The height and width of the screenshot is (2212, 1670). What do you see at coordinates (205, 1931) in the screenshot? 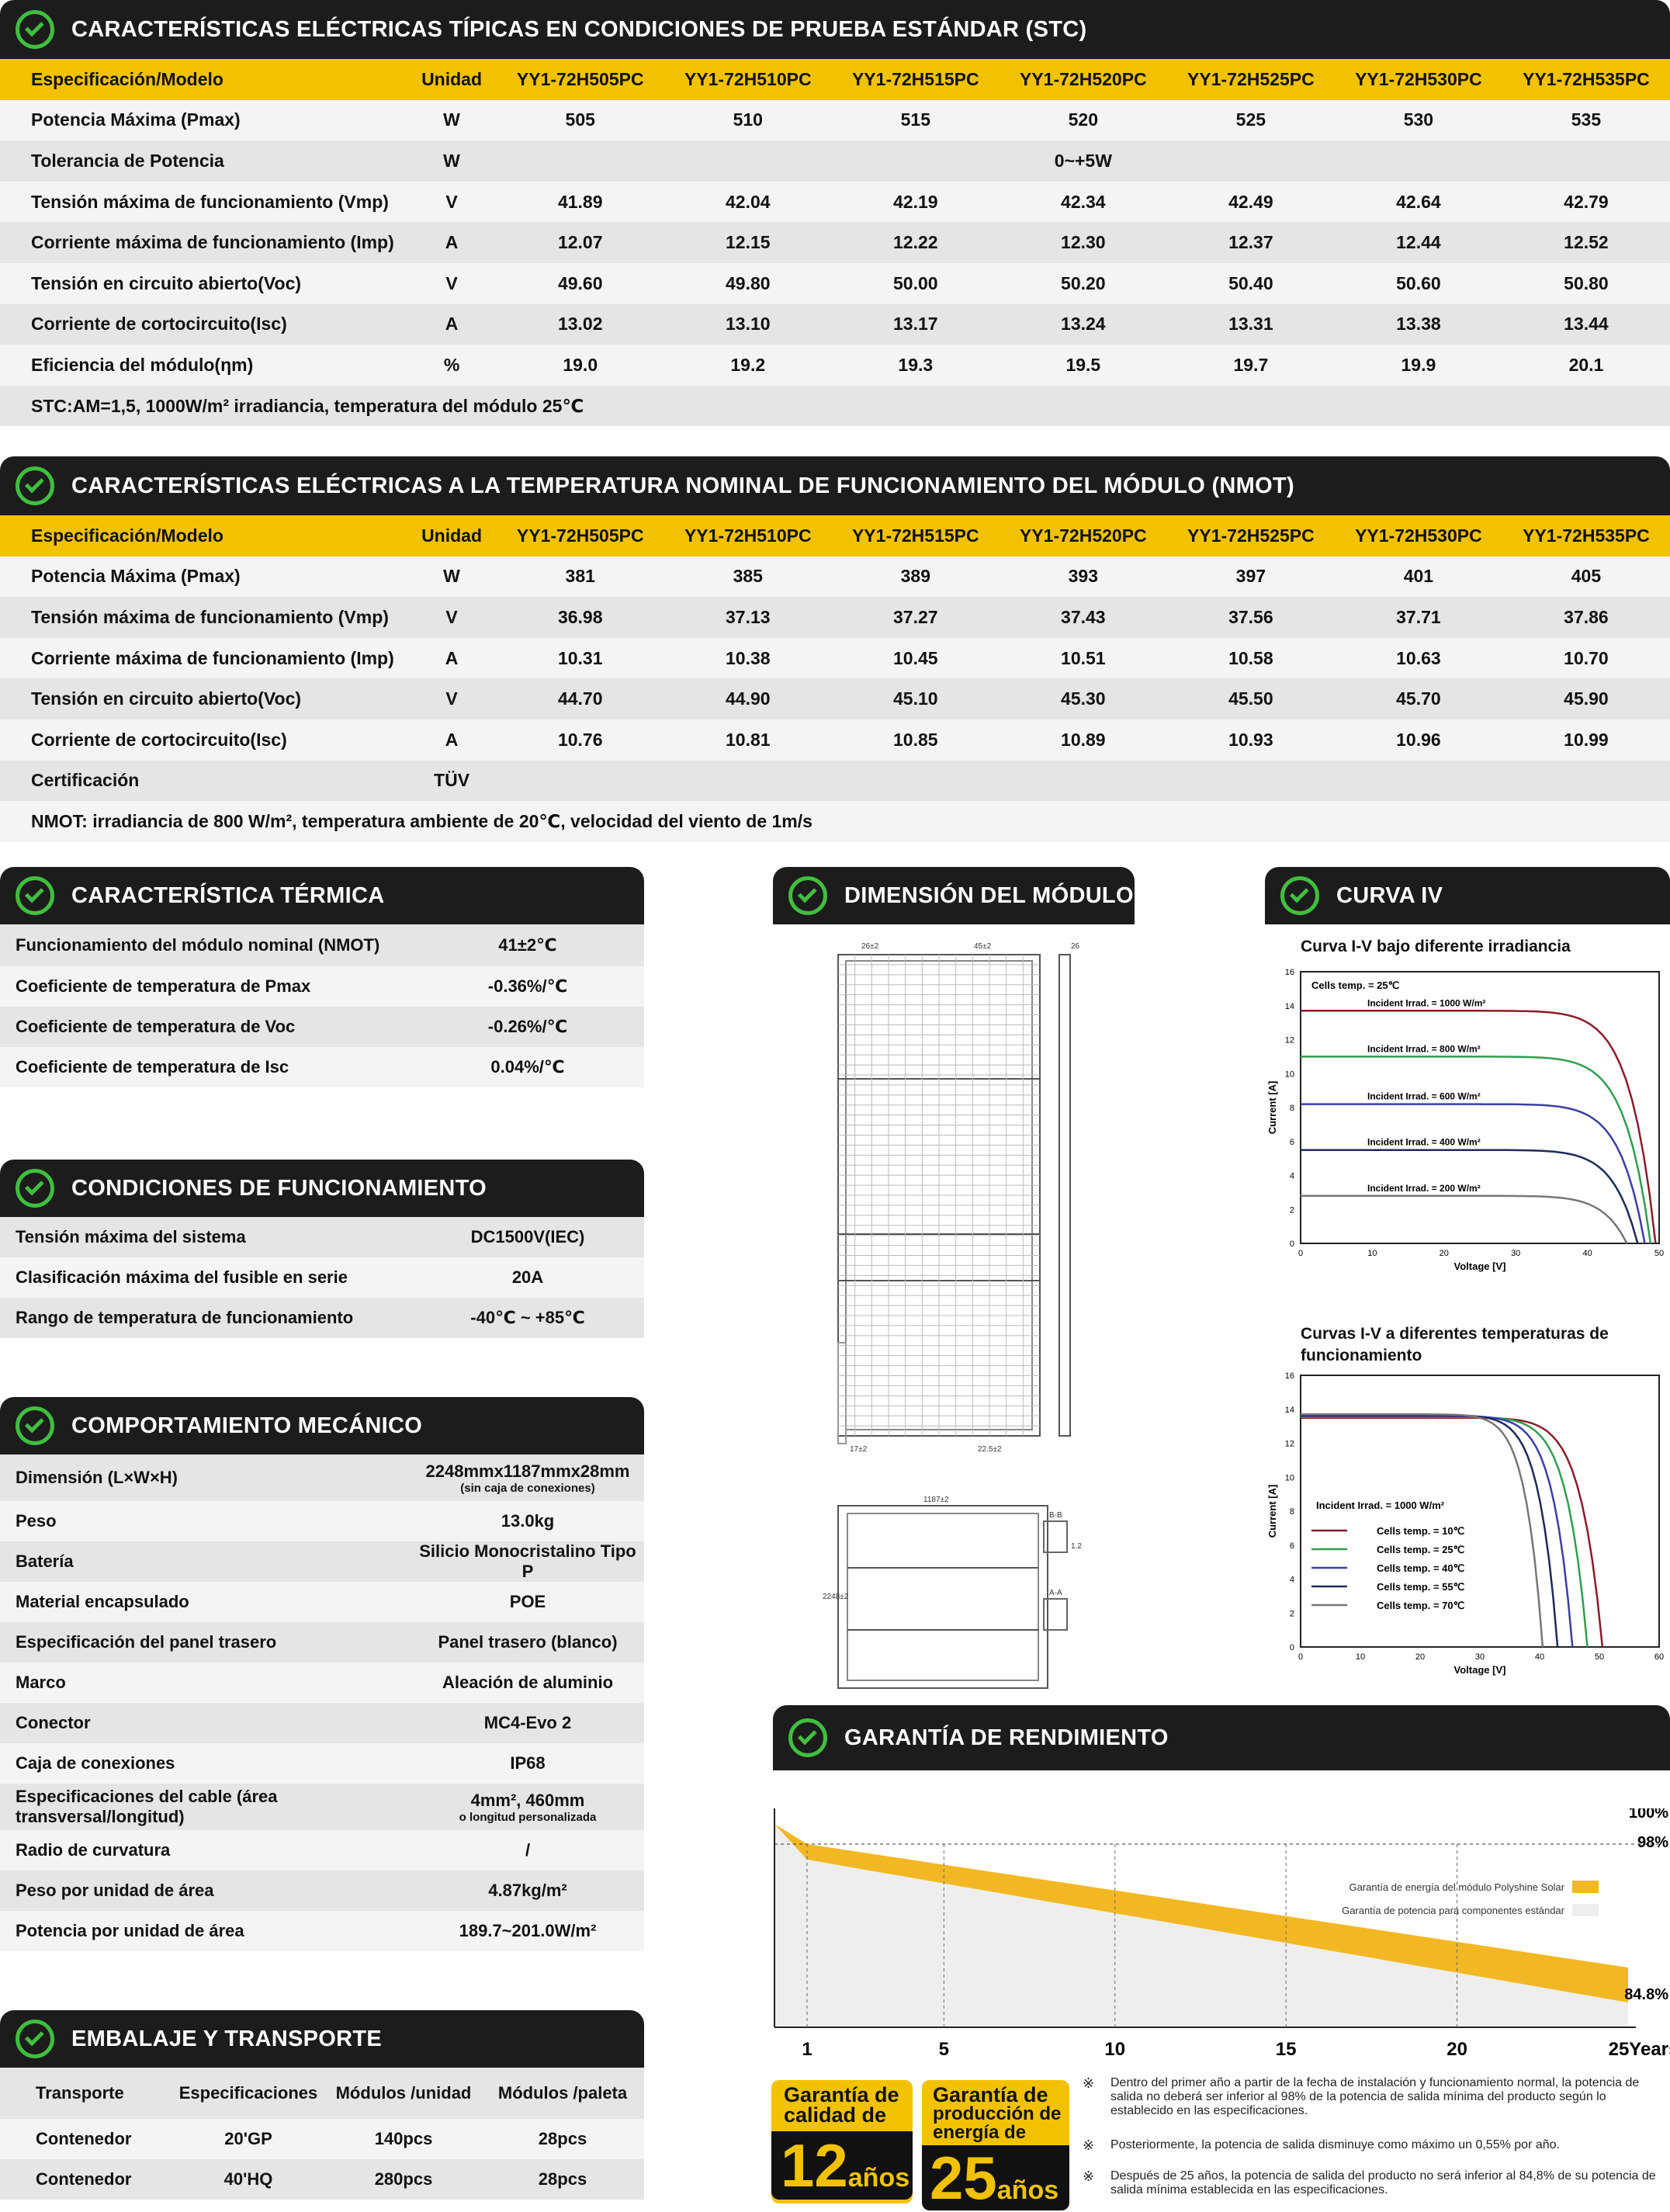
I see `row-label: Potencia por unidad de área` at bounding box center [205, 1931].